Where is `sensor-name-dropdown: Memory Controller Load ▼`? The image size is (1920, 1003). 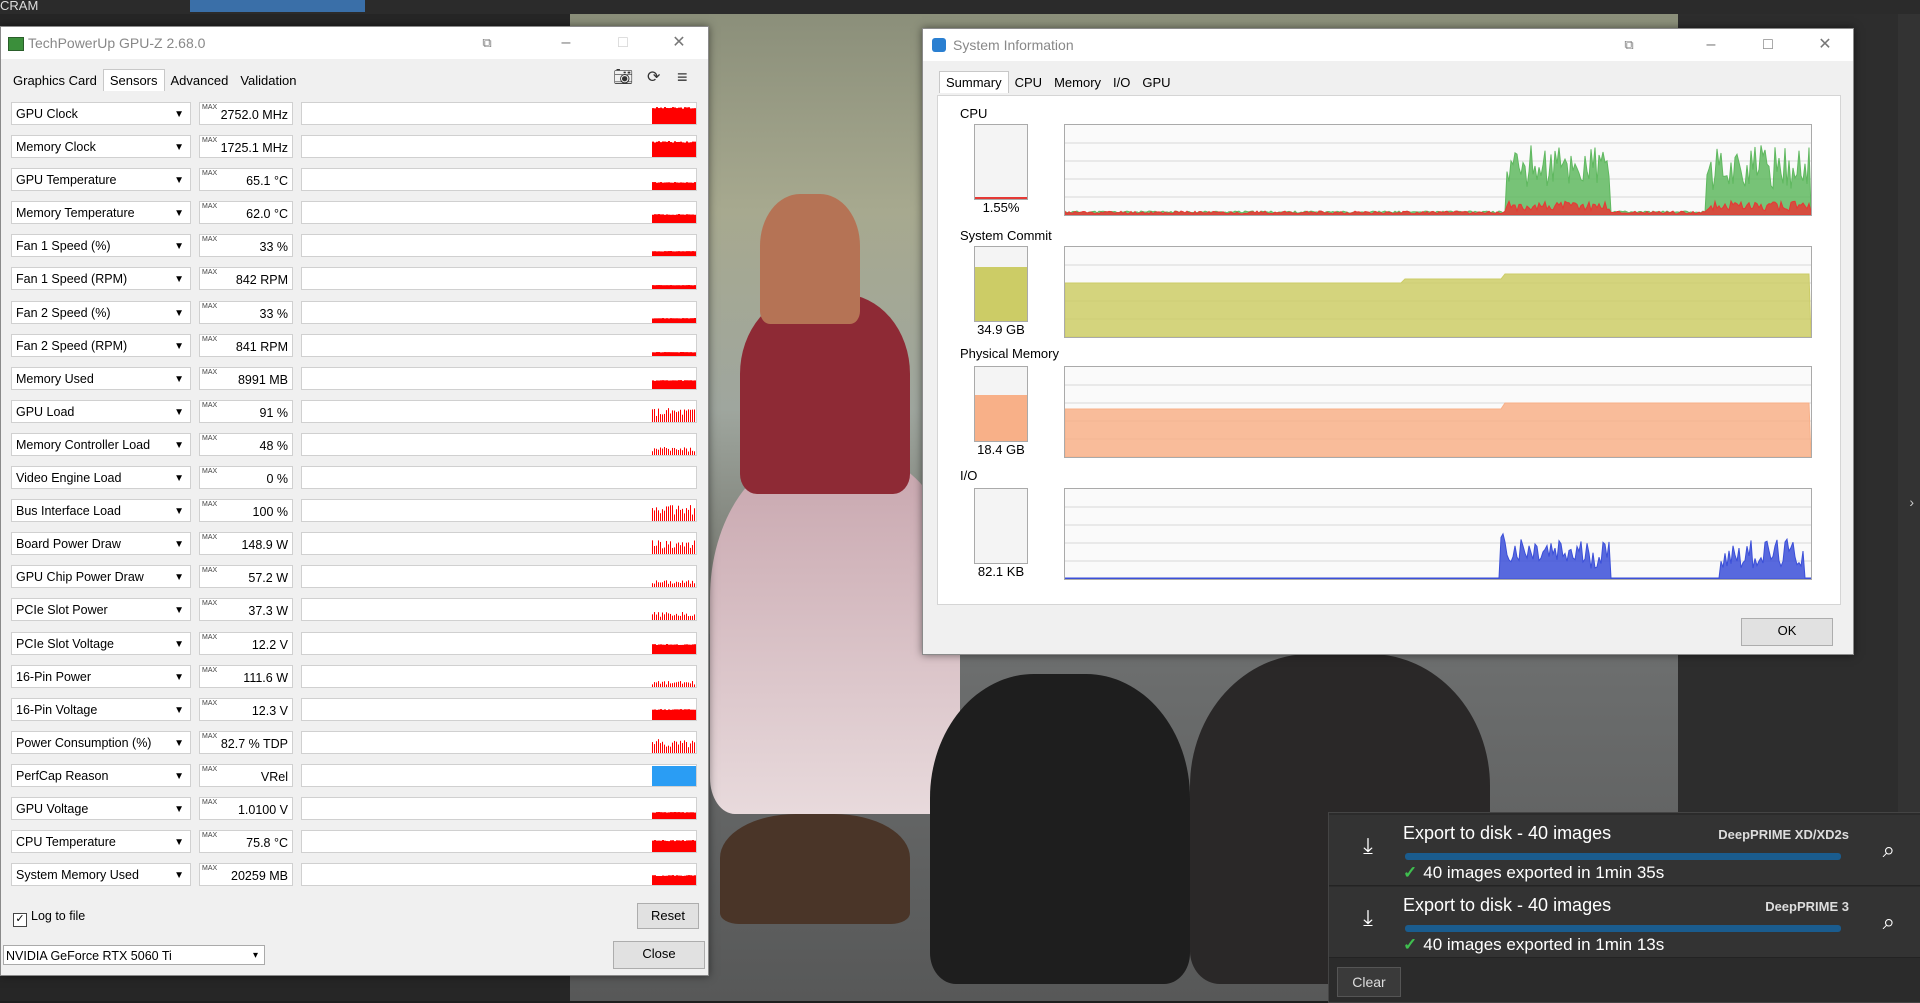
sensor-name-dropdown: Memory Controller Load ▼ is located at coordinates (101, 444).